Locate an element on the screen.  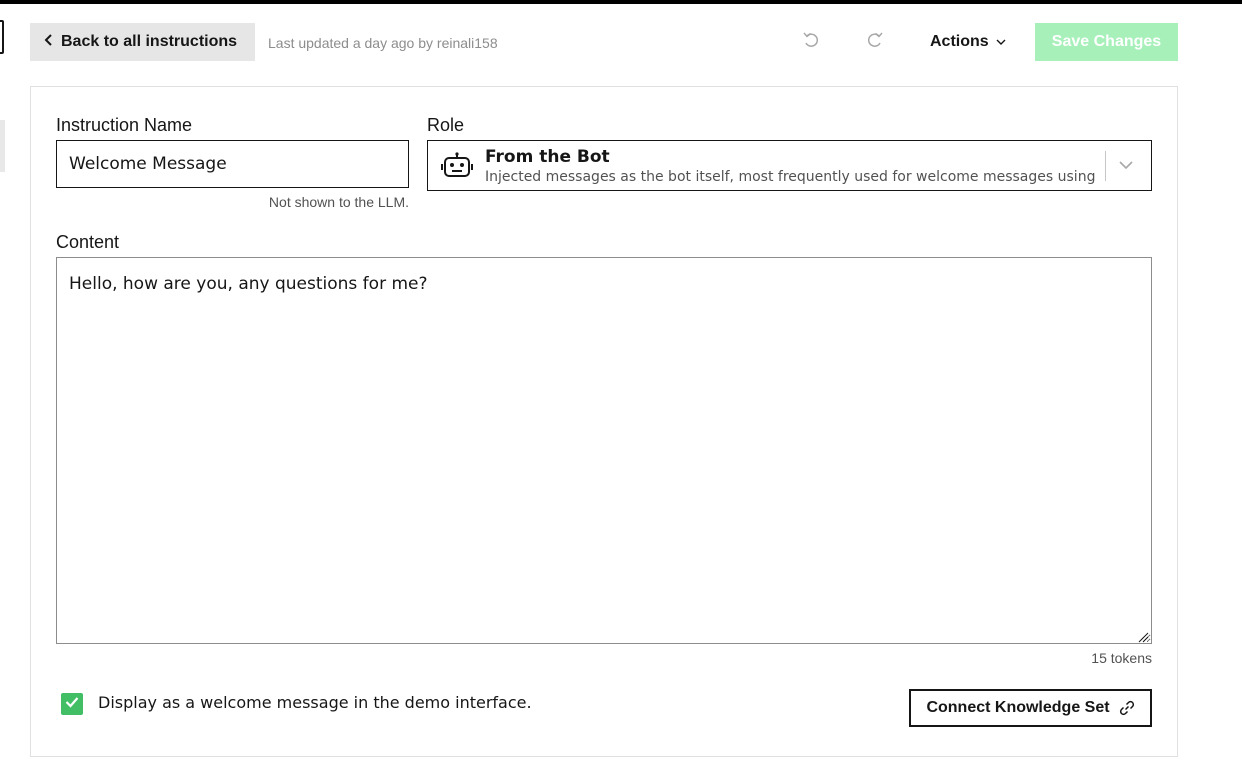
back-to-instructions-button: Back to all instructions is located at coordinates (142, 42).